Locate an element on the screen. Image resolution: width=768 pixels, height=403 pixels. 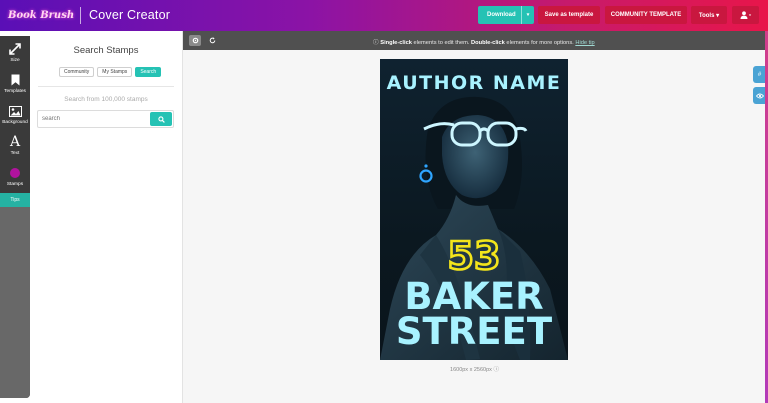
search-hint: Search from 100,000 stamps is located at coordinates (106, 99).